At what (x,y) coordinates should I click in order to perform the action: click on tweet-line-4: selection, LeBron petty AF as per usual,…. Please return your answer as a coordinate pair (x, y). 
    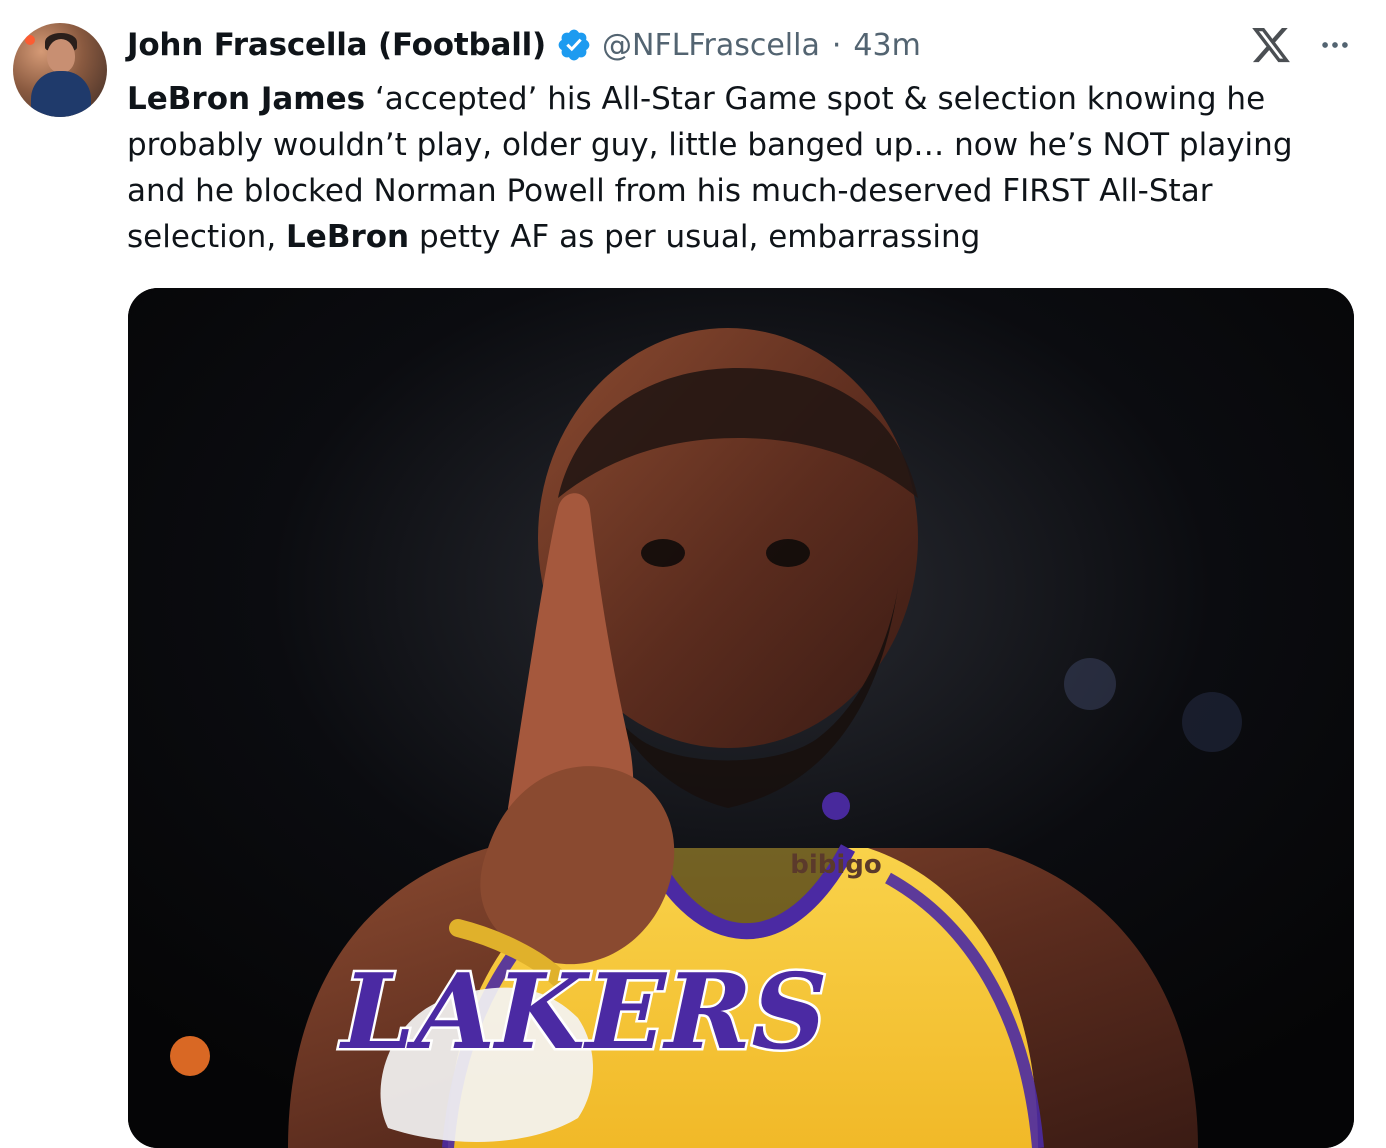
    Looking at the image, I should click on (737, 237).